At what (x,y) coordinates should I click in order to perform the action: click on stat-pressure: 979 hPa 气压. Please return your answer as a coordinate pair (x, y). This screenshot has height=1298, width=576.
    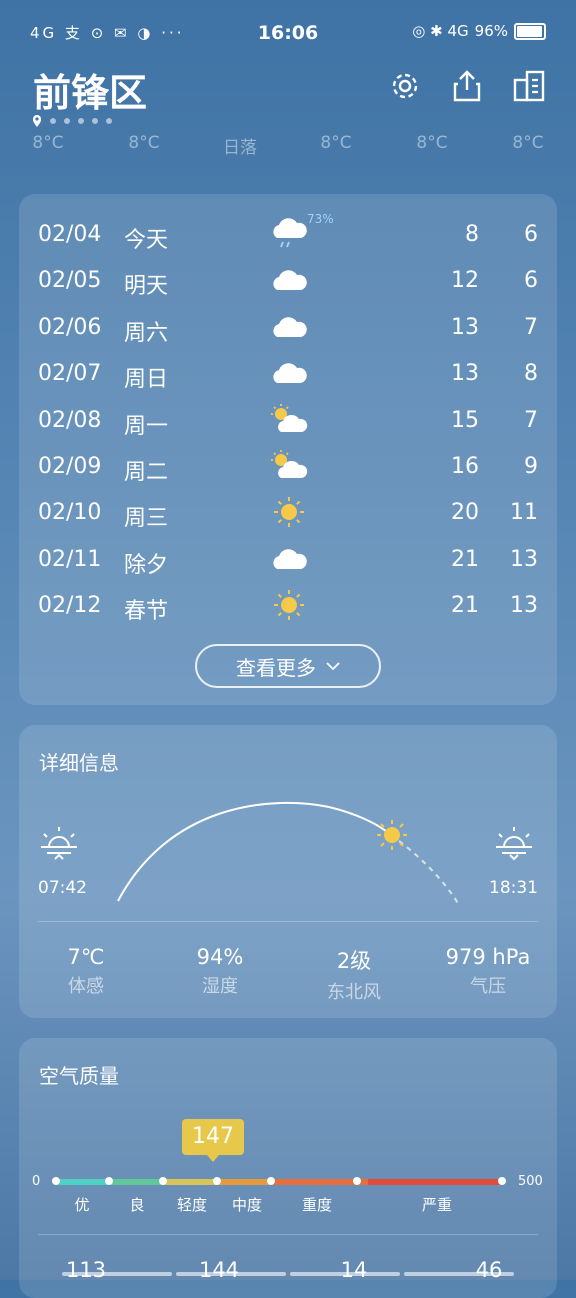
    Looking at the image, I should click on (488, 971).